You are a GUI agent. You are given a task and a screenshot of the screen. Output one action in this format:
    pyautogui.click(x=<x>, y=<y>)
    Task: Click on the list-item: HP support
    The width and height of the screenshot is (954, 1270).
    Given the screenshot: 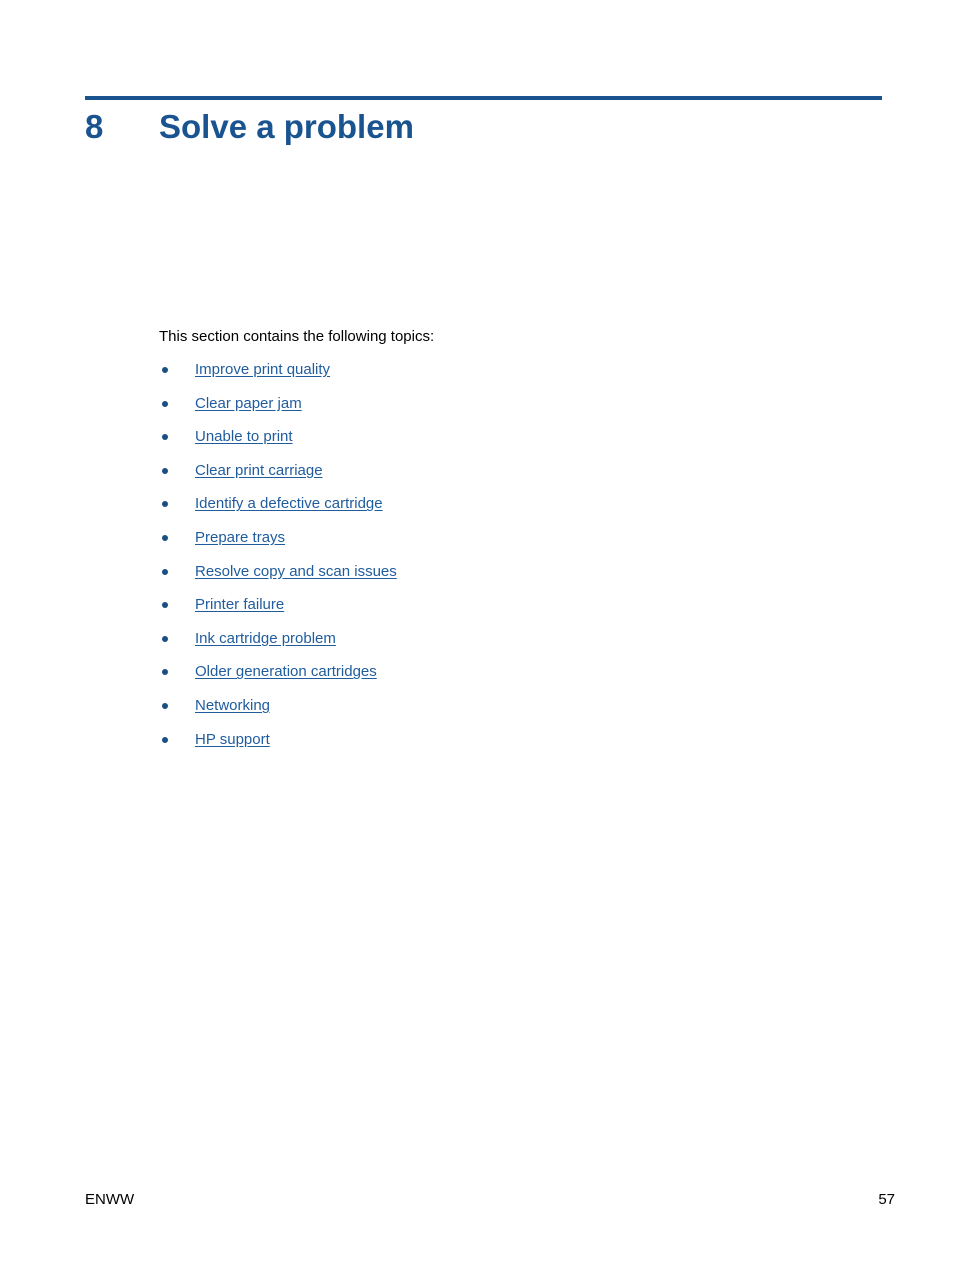 What is the action you would take?
    pyautogui.click(x=509, y=747)
    